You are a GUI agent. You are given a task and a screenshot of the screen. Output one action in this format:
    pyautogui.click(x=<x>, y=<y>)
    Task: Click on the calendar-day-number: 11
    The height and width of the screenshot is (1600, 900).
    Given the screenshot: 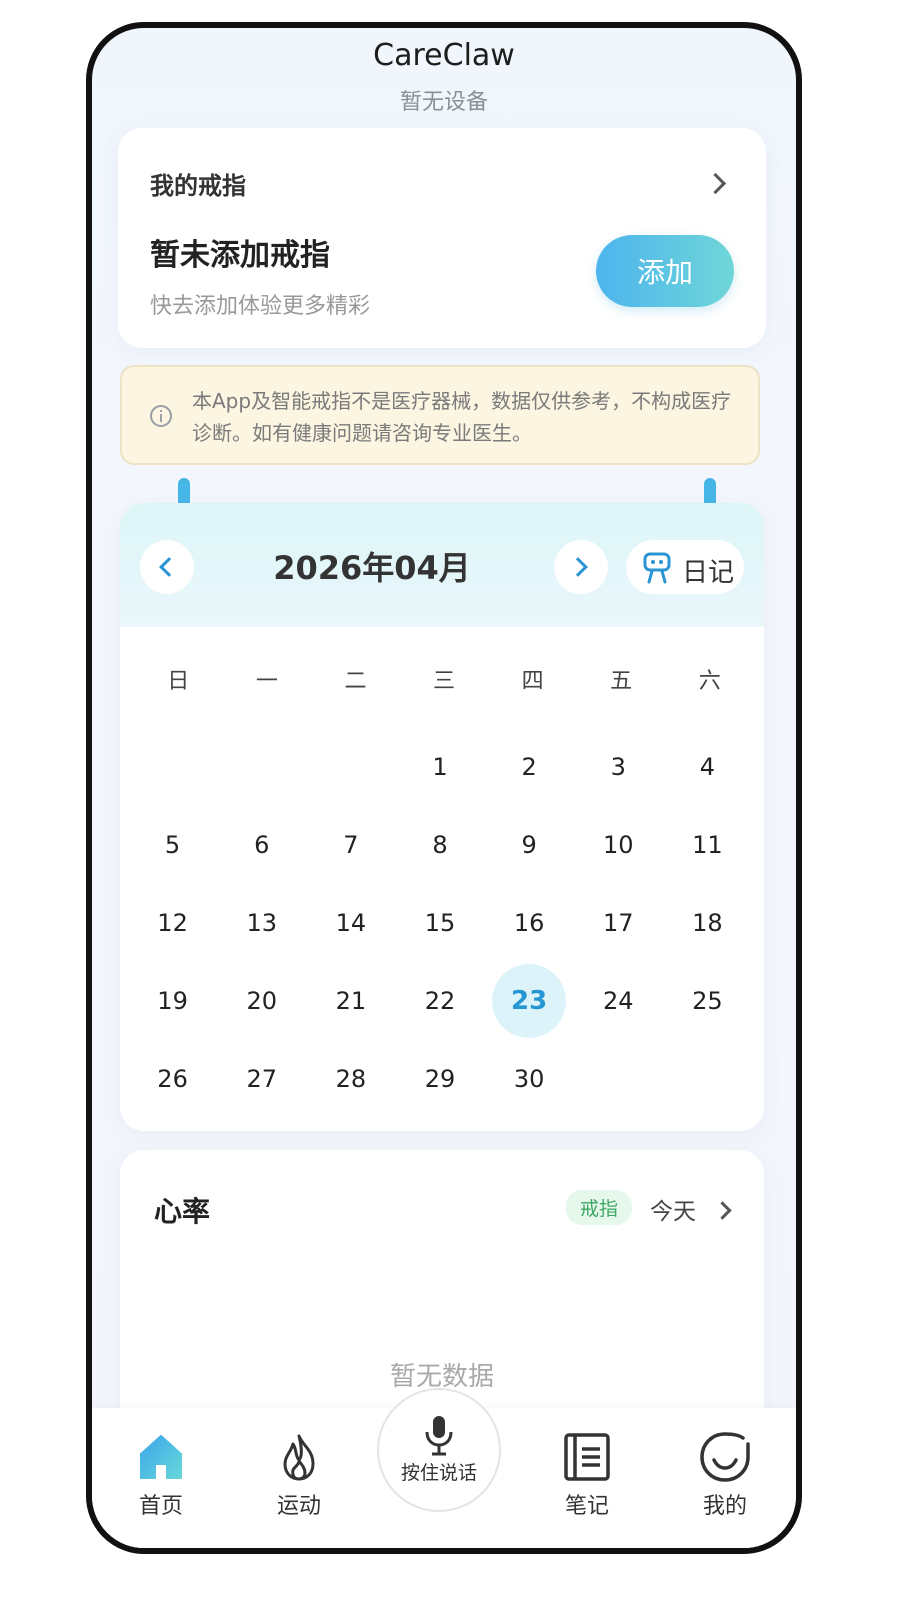 What is the action you would take?
    pyautogui.click(x=707, y=845)
    